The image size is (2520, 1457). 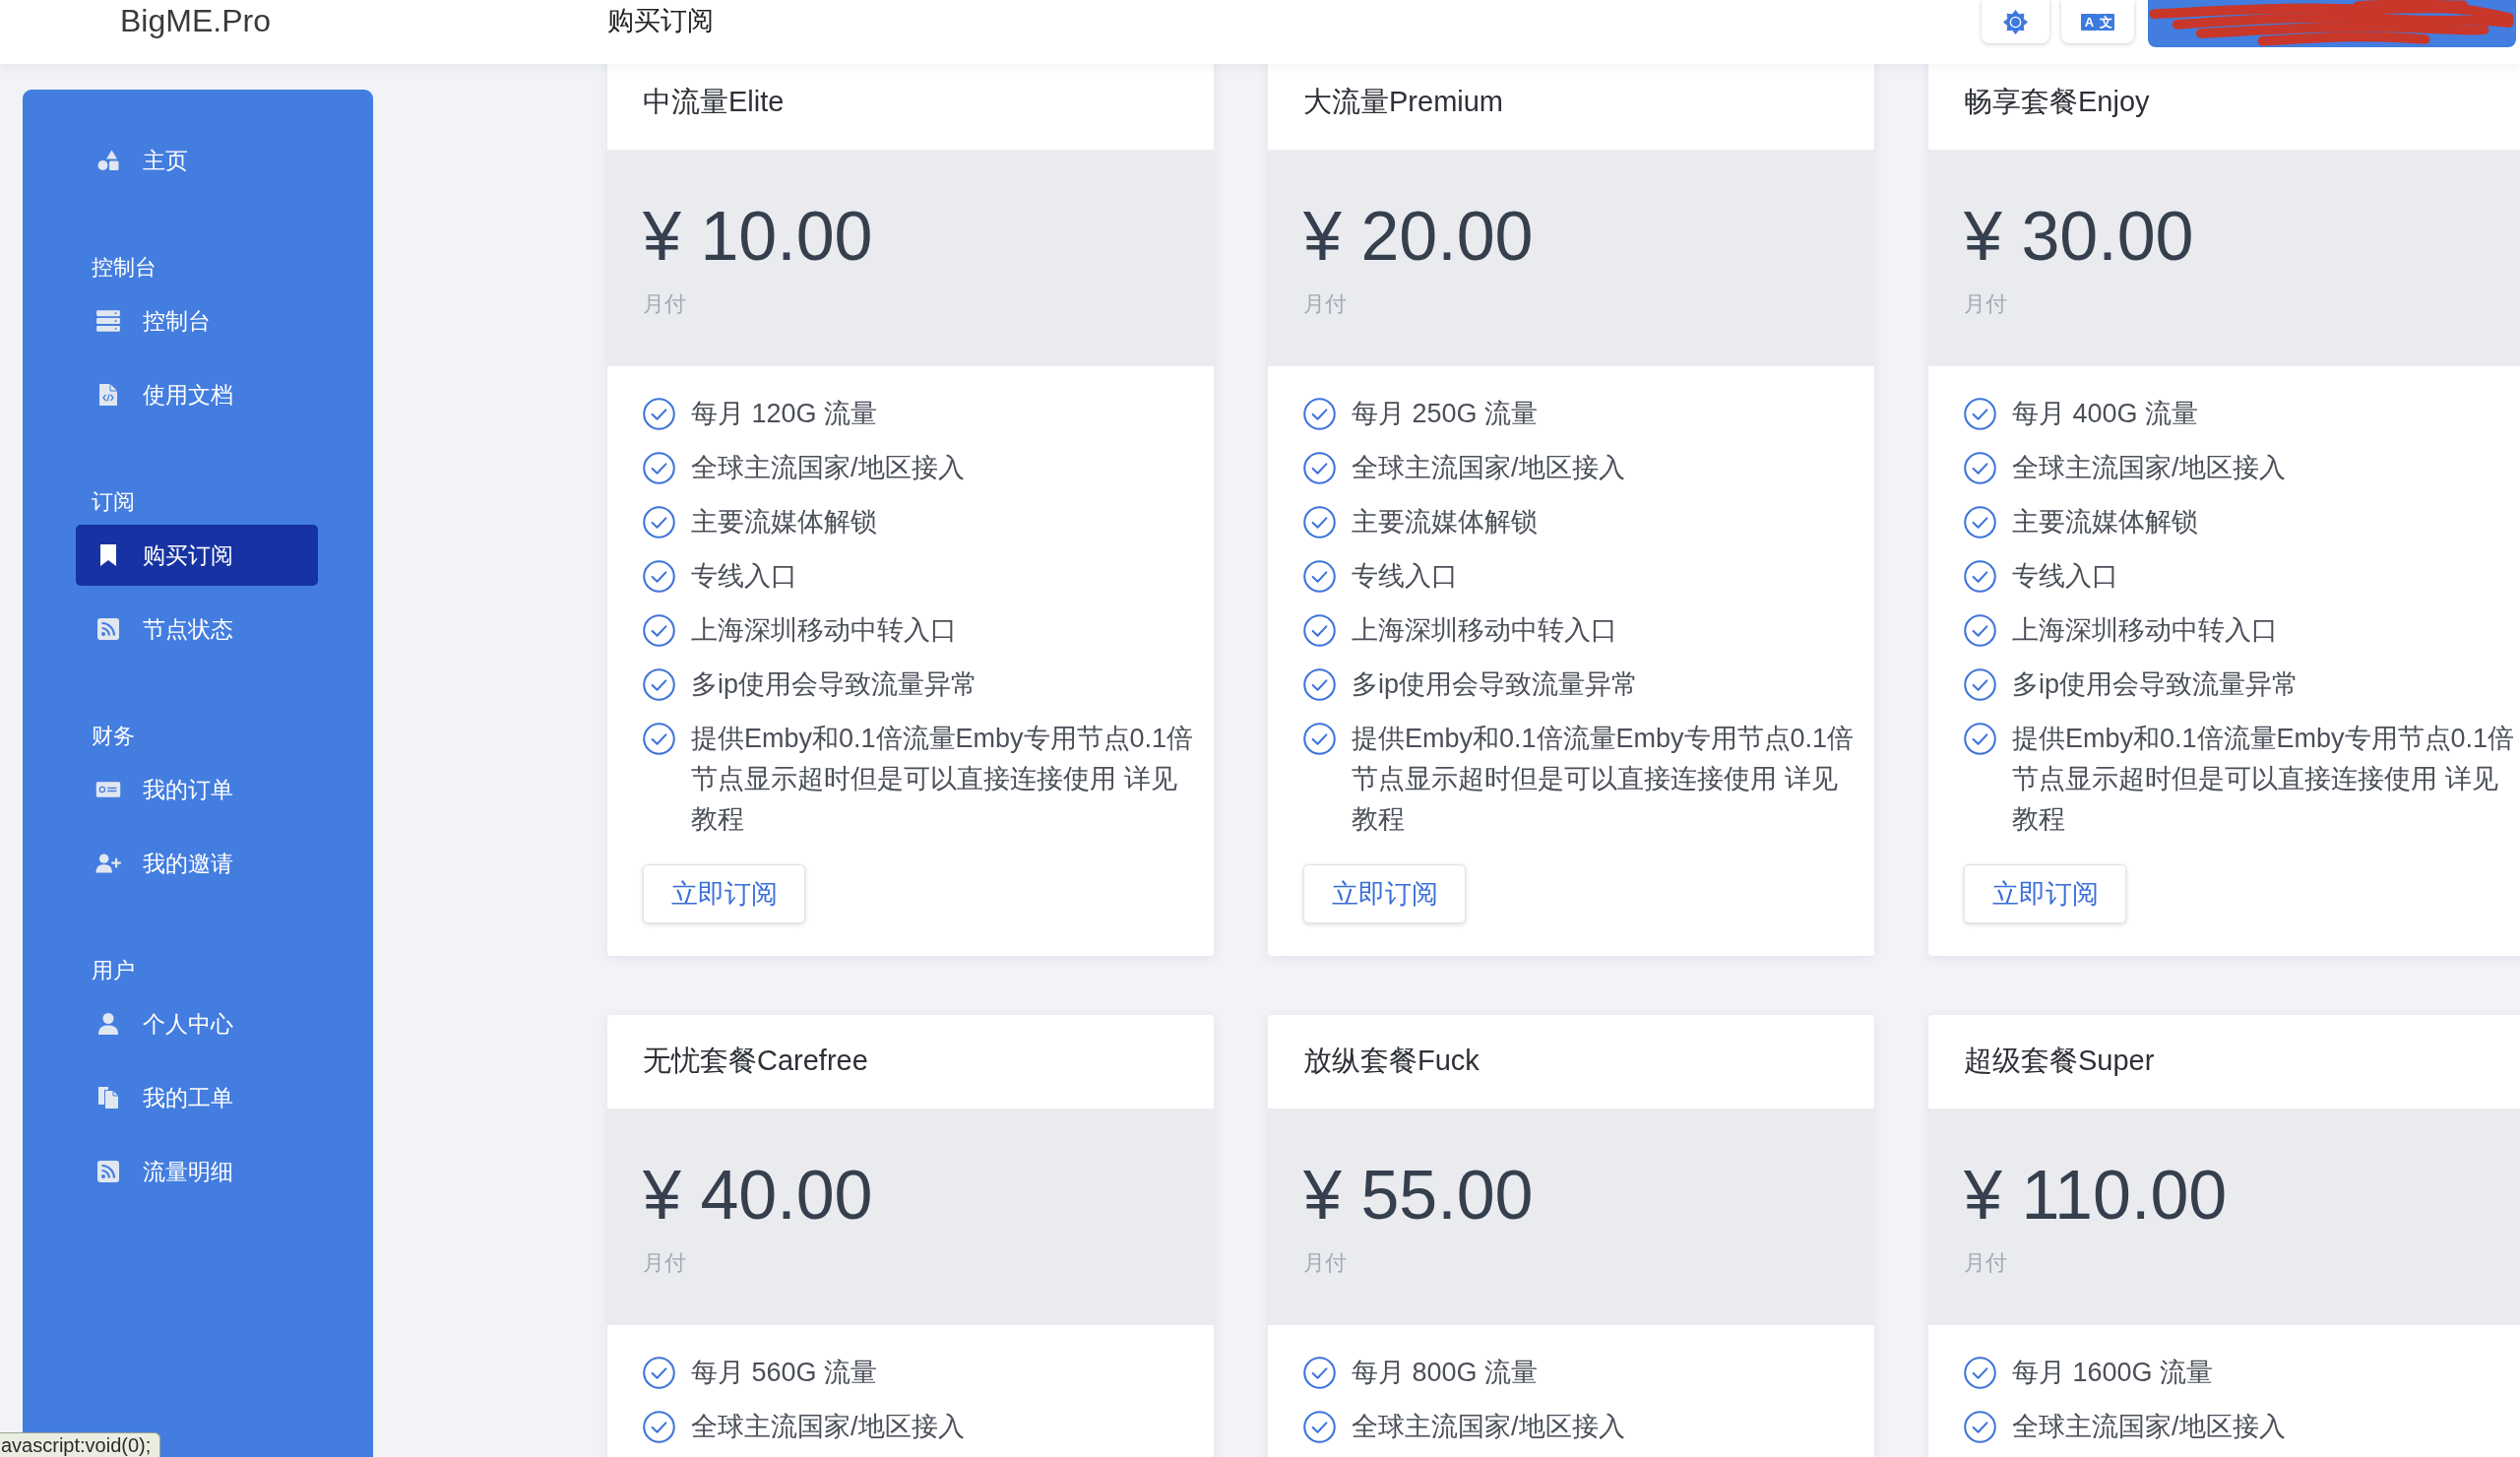 I want to click on feature-text: 每月 400G 流量, so click(x=2106, y=414).